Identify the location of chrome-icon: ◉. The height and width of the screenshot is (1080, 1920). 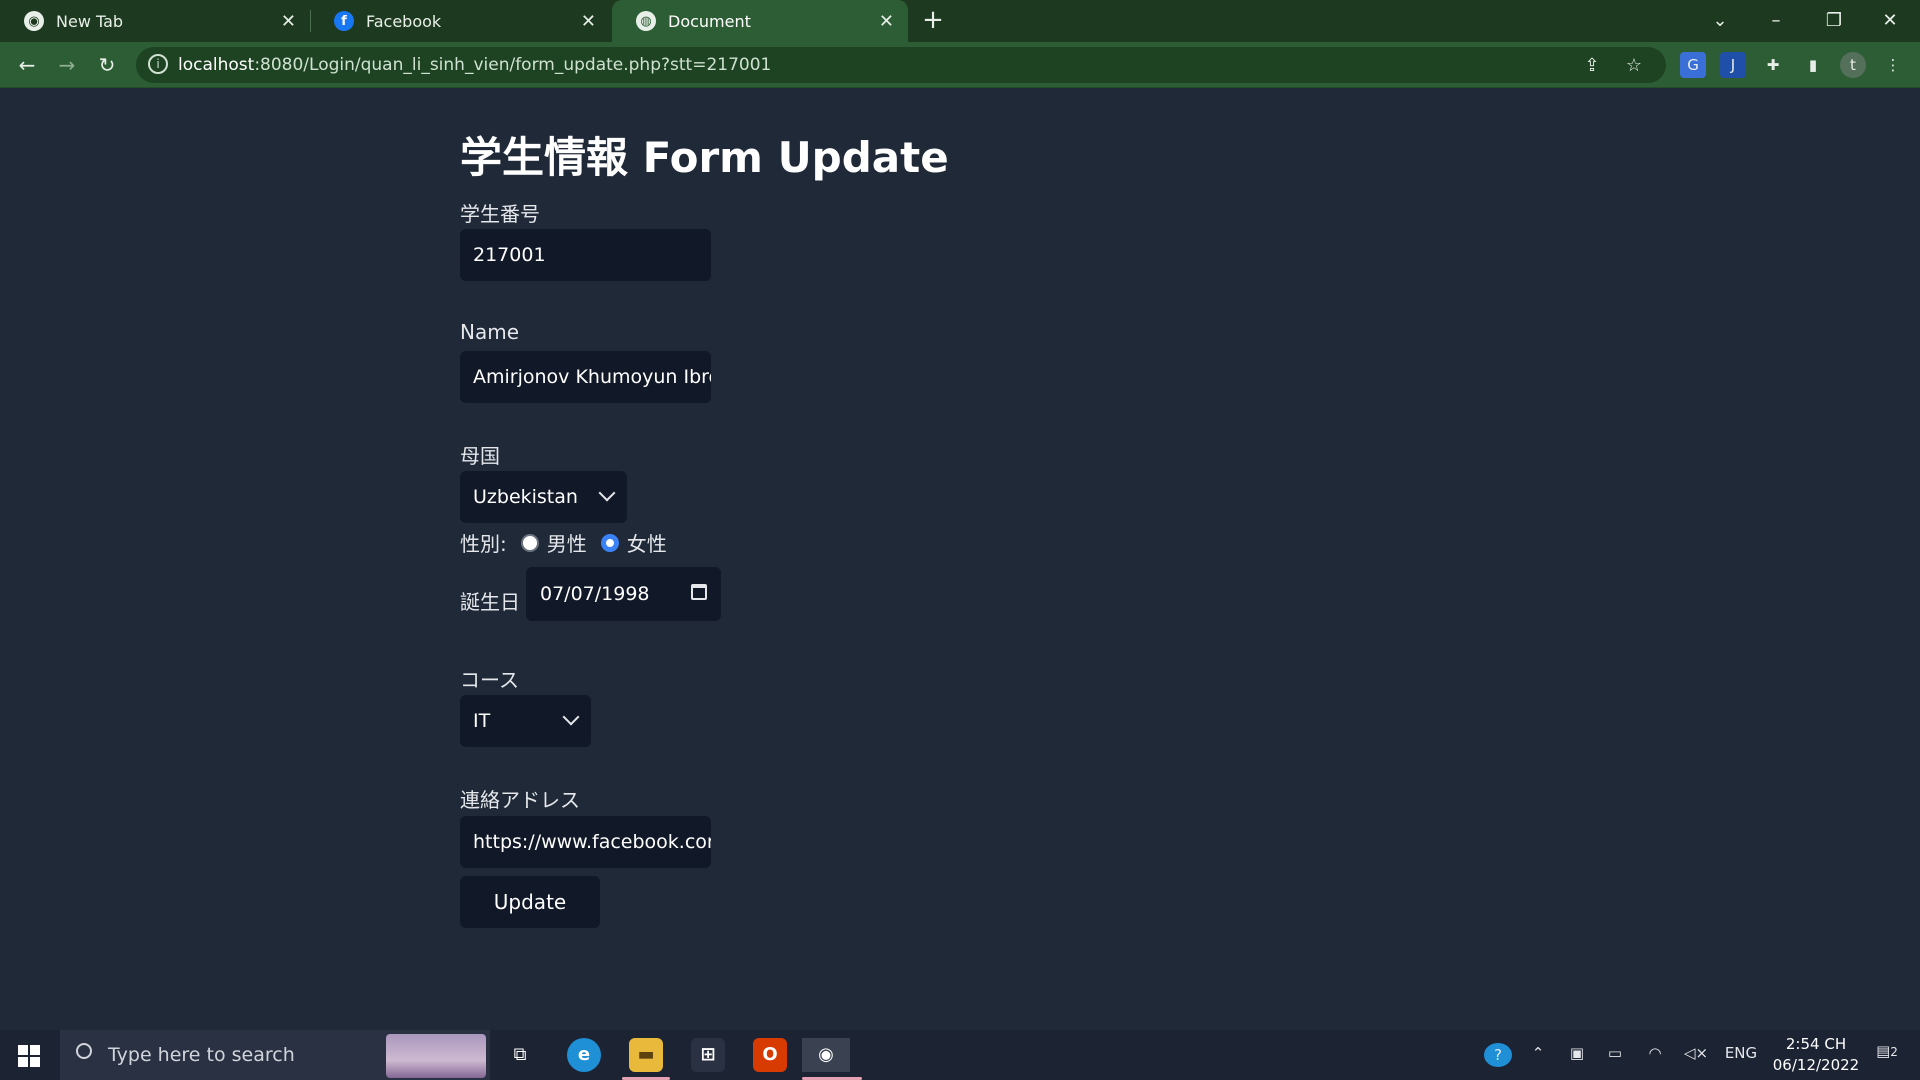
(34, 21).